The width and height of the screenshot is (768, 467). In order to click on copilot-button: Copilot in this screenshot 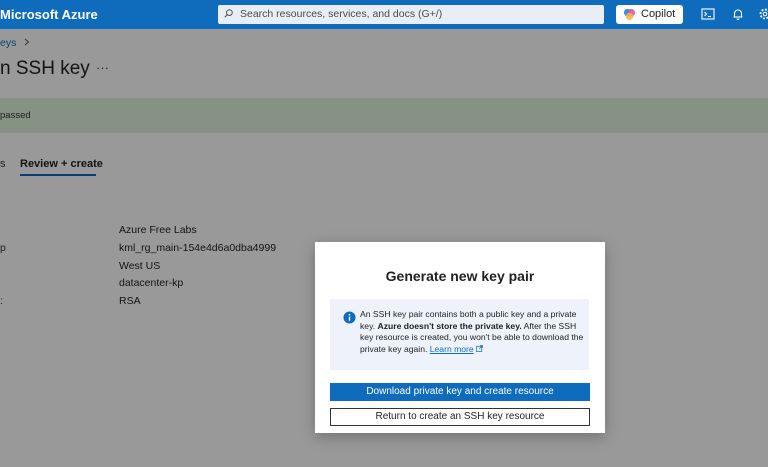, I will do `click(649, 14)`.